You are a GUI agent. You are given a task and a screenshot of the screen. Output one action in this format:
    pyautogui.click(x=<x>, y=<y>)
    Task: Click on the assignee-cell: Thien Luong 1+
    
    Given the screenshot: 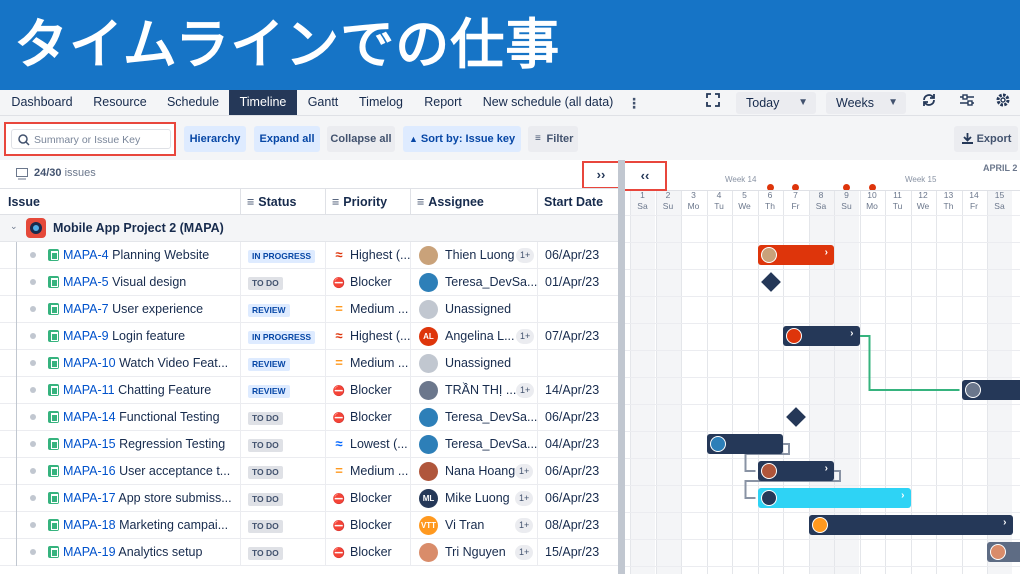 What is the action you would take?
    pyautogui.click(x=473, y=255)
    